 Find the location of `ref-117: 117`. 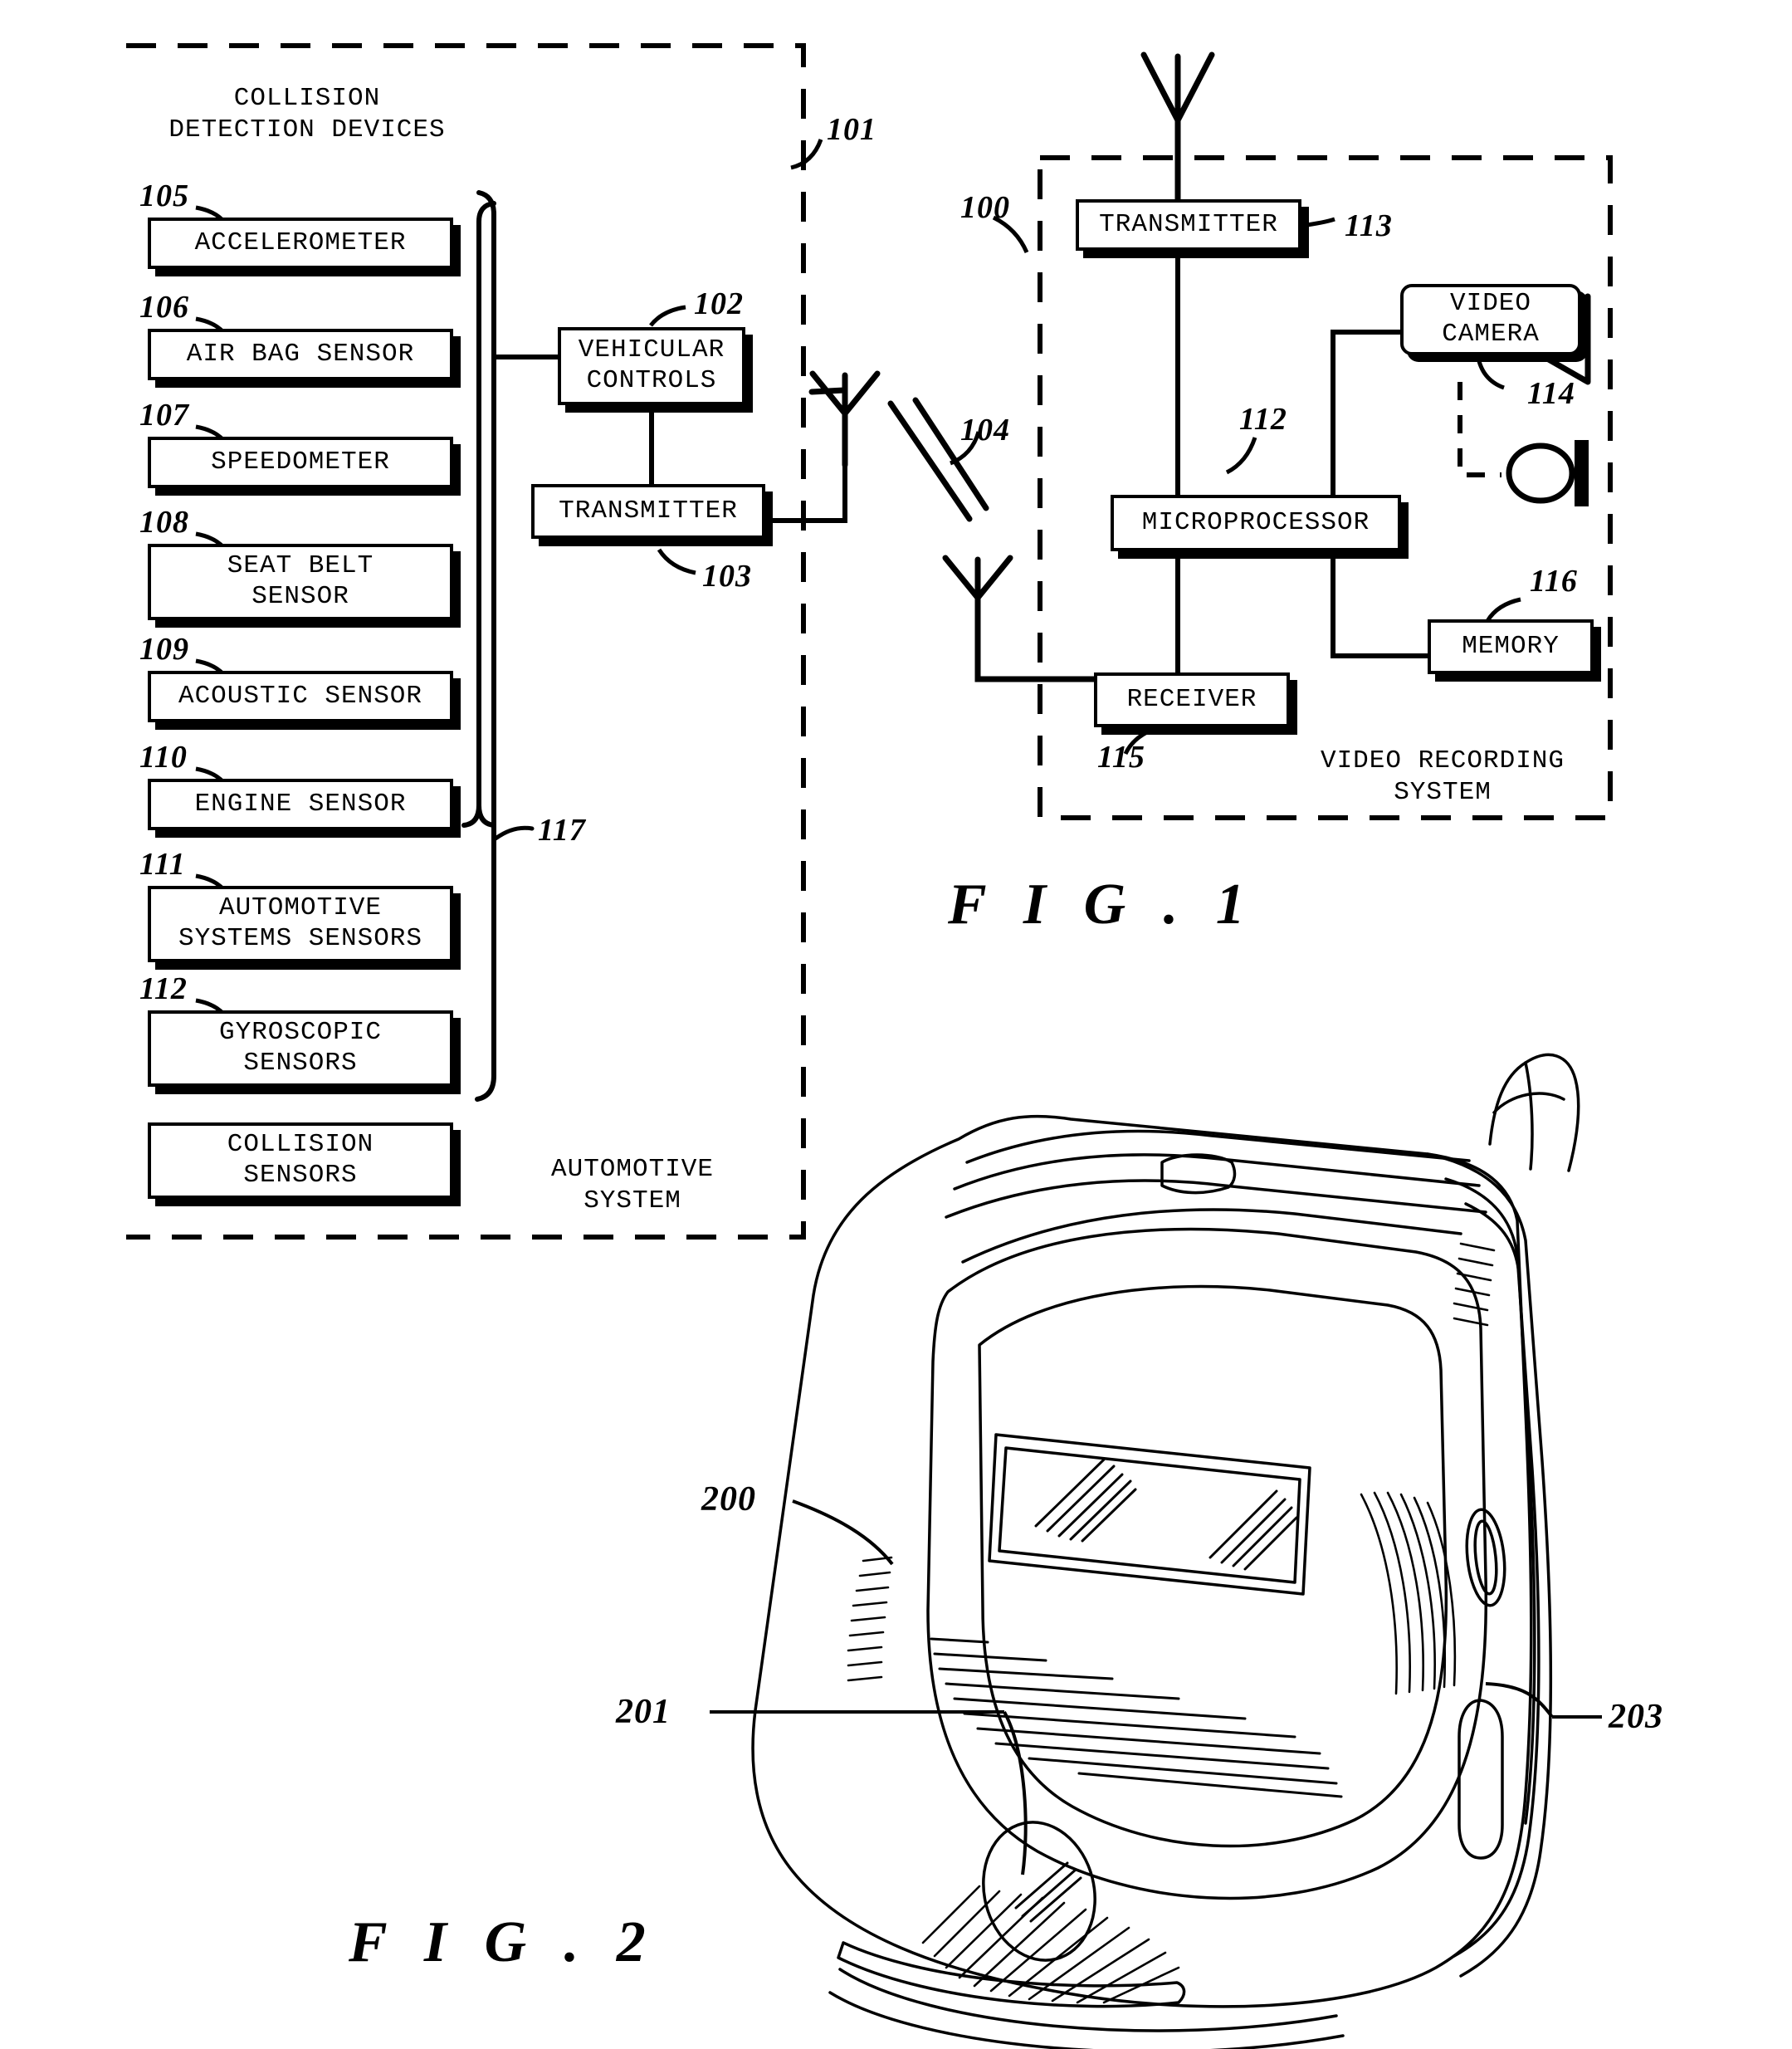

ref-117: 117 is located at coordinates (562, 830).